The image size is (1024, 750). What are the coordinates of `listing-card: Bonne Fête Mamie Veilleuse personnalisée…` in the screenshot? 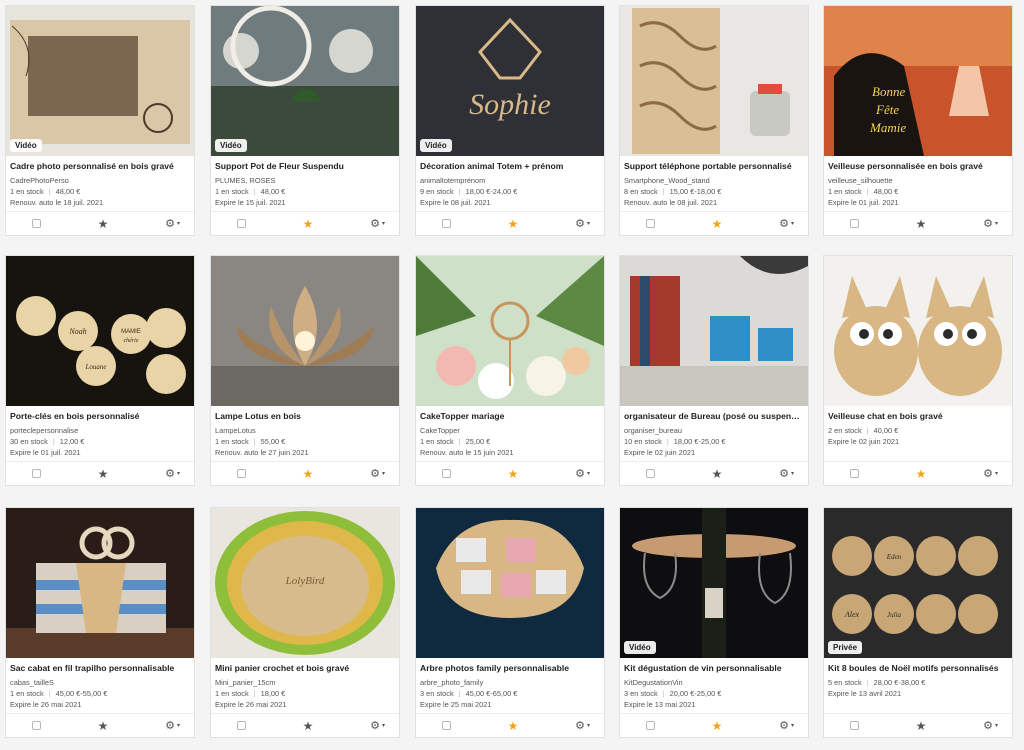 It's located at (918, 120).